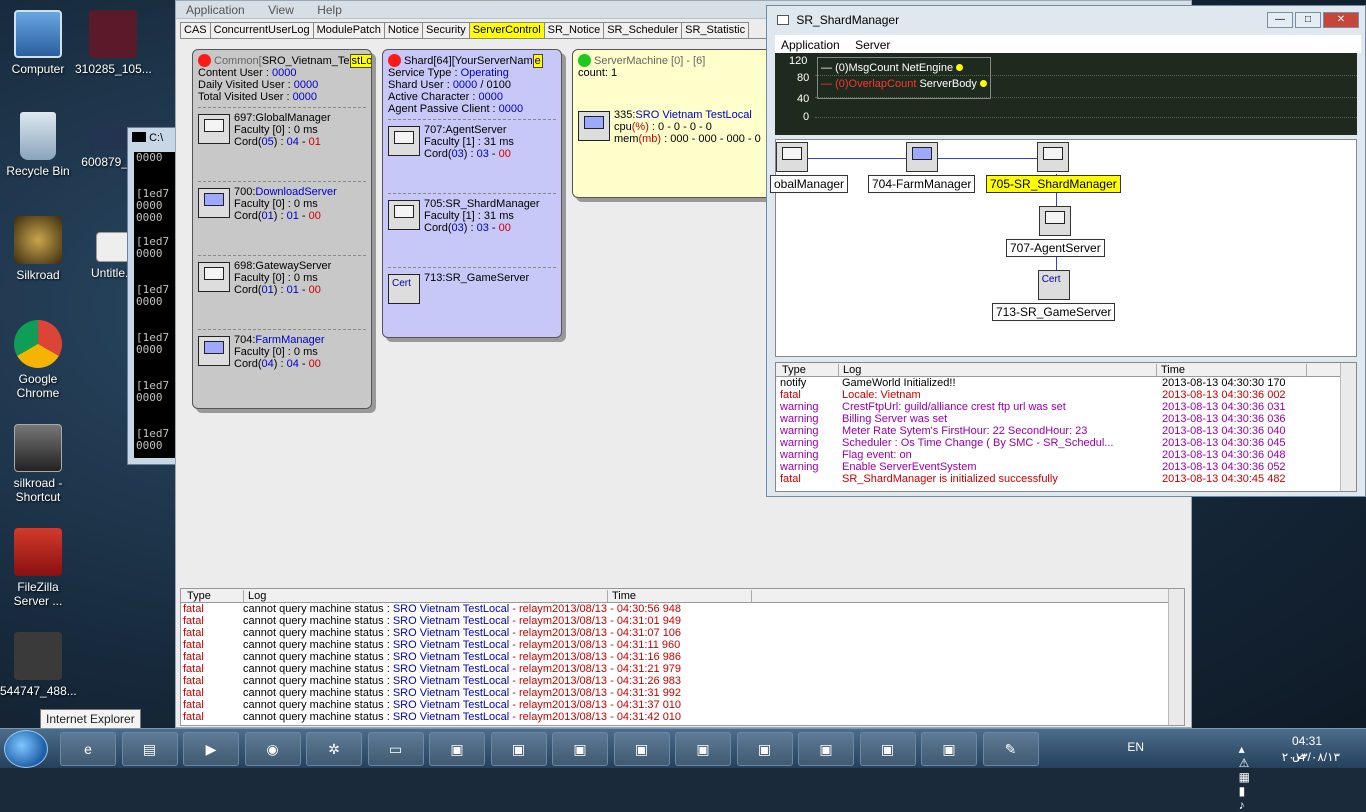 The image size is (1366, 812). I want to click on taskbar-app-button: ✲, so click(334, 749).